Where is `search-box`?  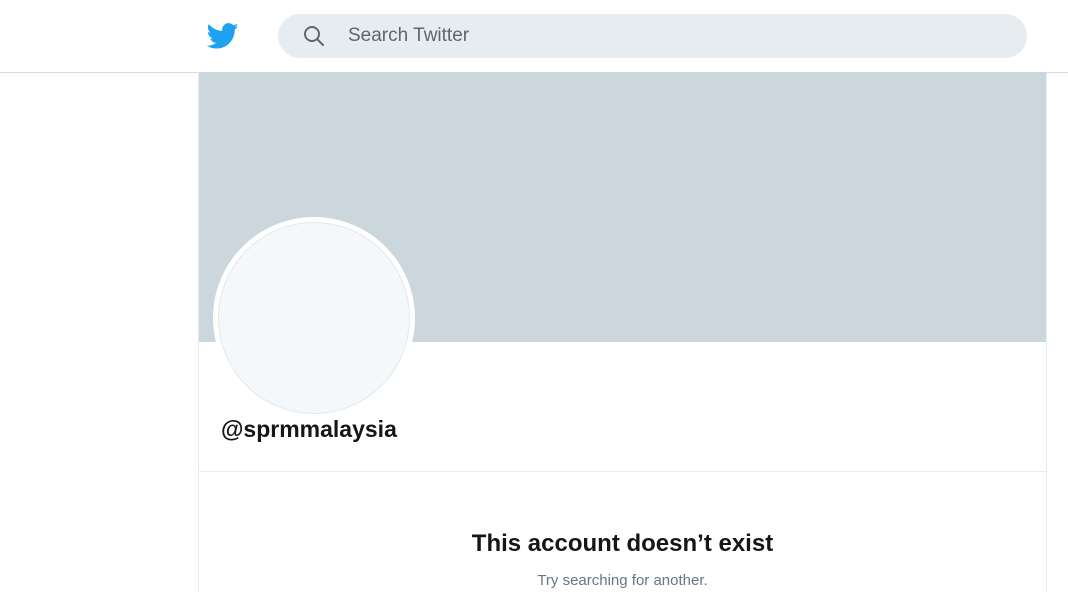
search-box is located at coordinates (652, 36).